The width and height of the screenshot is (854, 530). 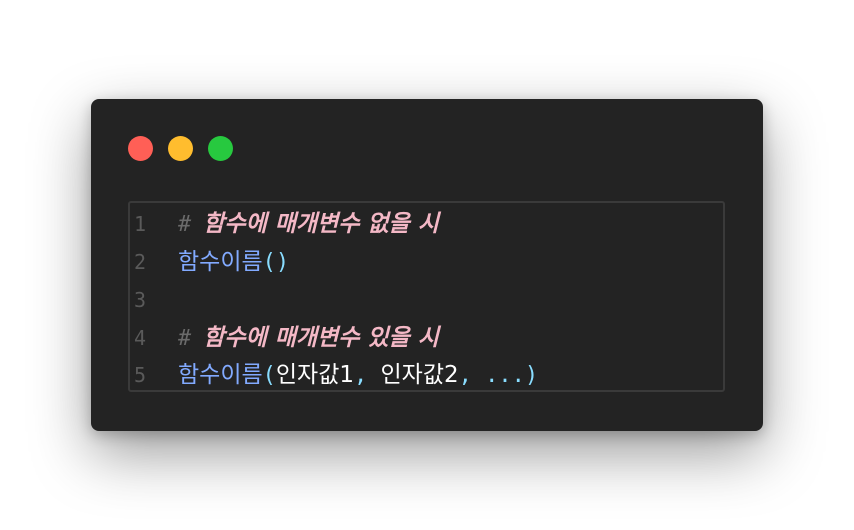 What do you see at coordinates (269, 375) in the screenshot?
I see `open-paren: (` at bounding box center [269, 375].